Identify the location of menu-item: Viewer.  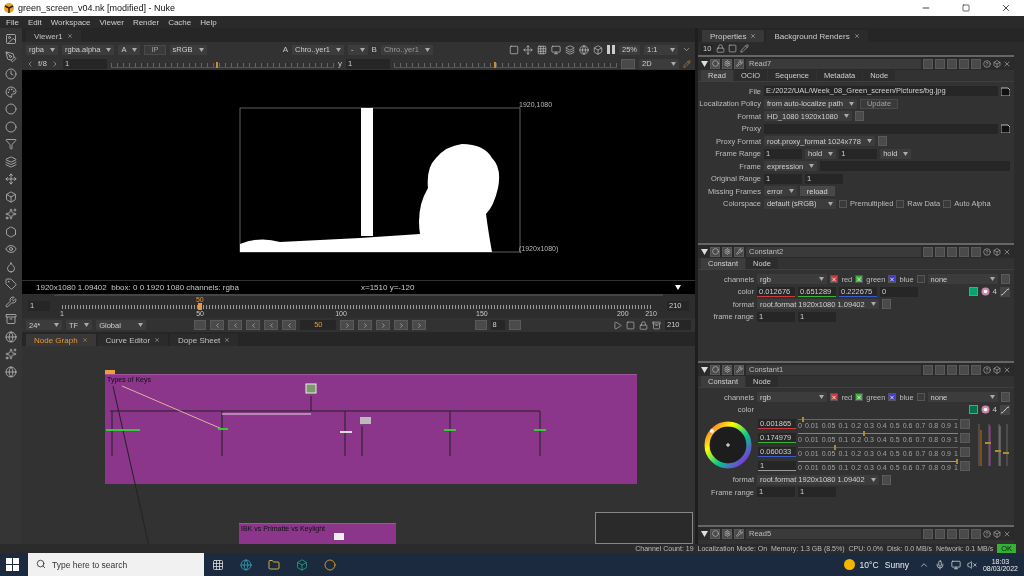
(111, 22).